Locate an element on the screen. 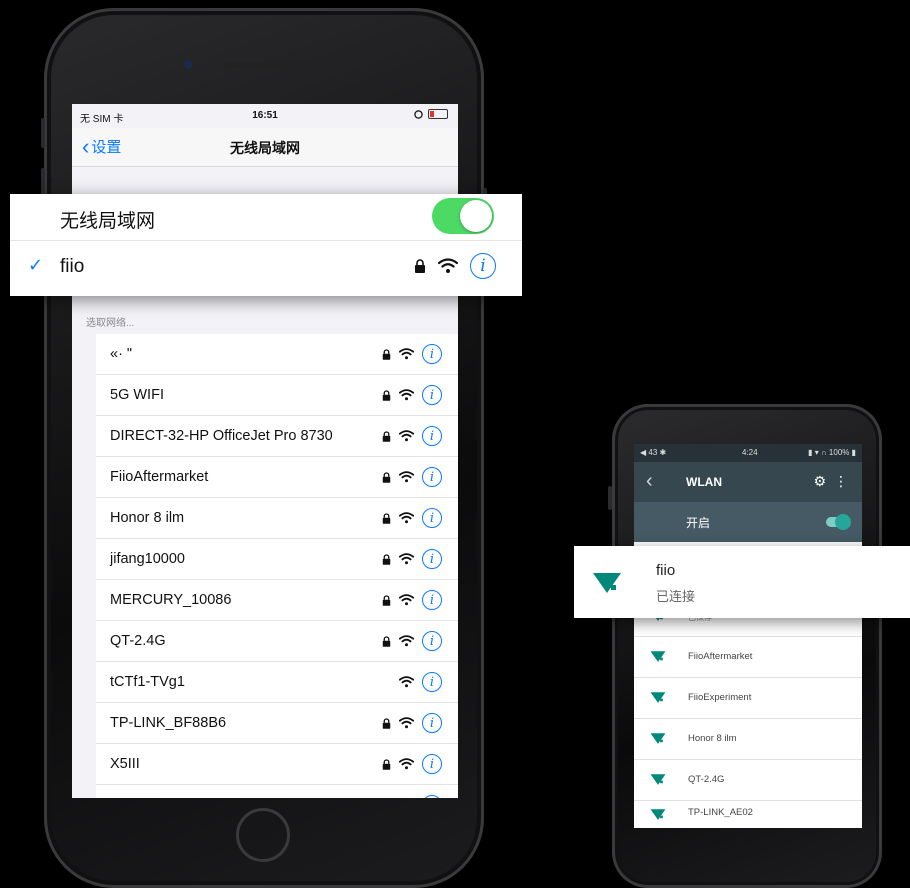 The image size is (910, 888). network-row: TP-LINK_BF88B6 i is located at coordinates (277, 723).